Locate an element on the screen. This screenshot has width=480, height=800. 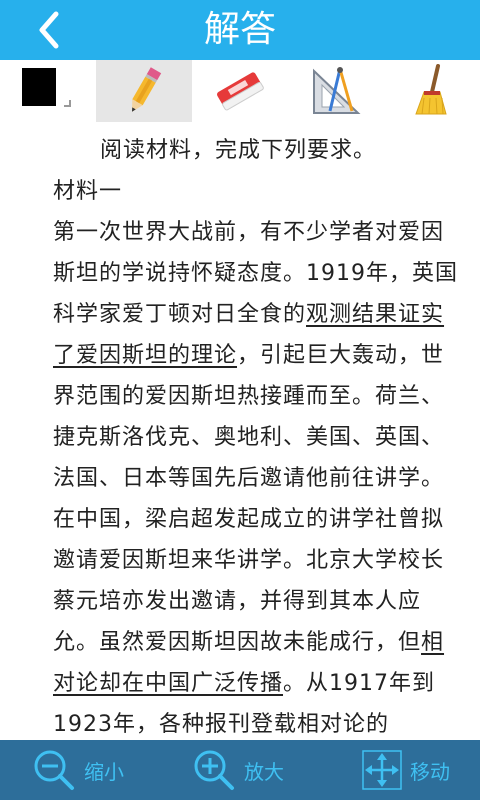
ruler-compass-icon is located at coordinates (337, 90).